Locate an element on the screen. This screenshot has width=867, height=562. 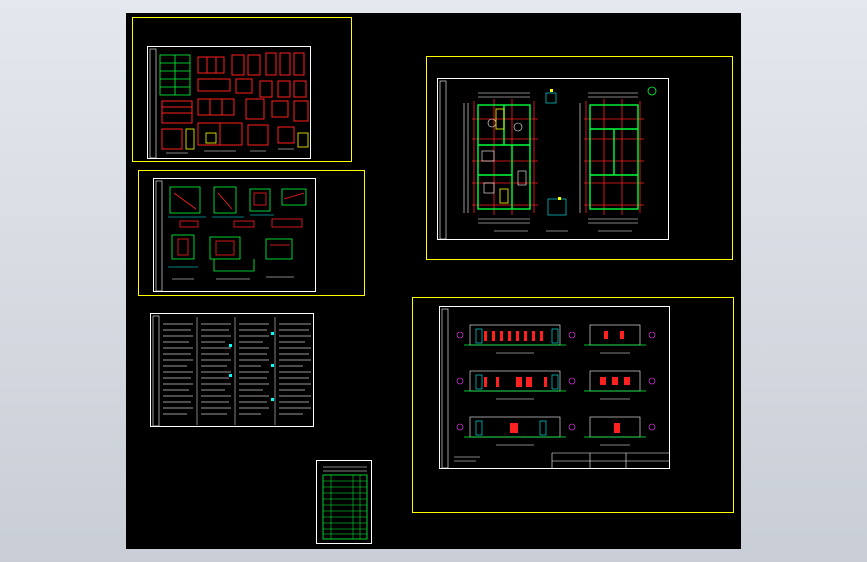
elevations-drawing is located at coordinates (555, 388).